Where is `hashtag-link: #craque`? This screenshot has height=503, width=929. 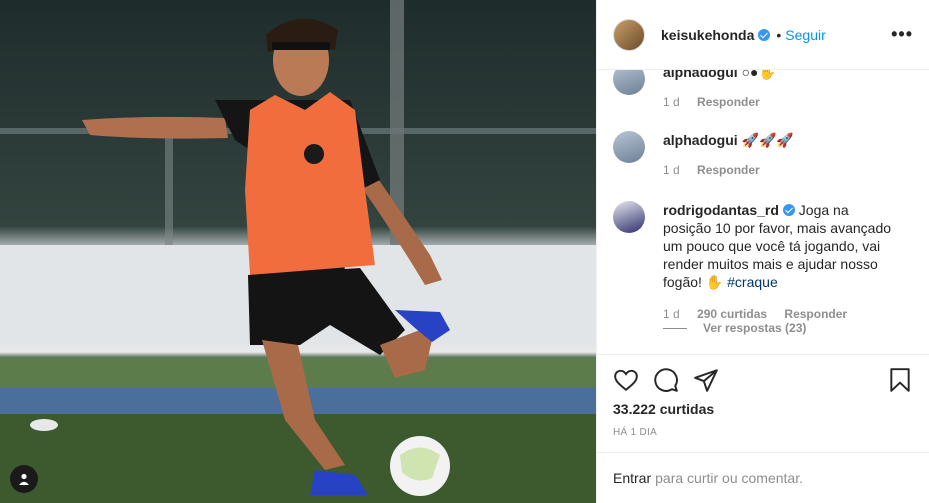
hashtag-link: #craque is located at coordinates (752, 282).